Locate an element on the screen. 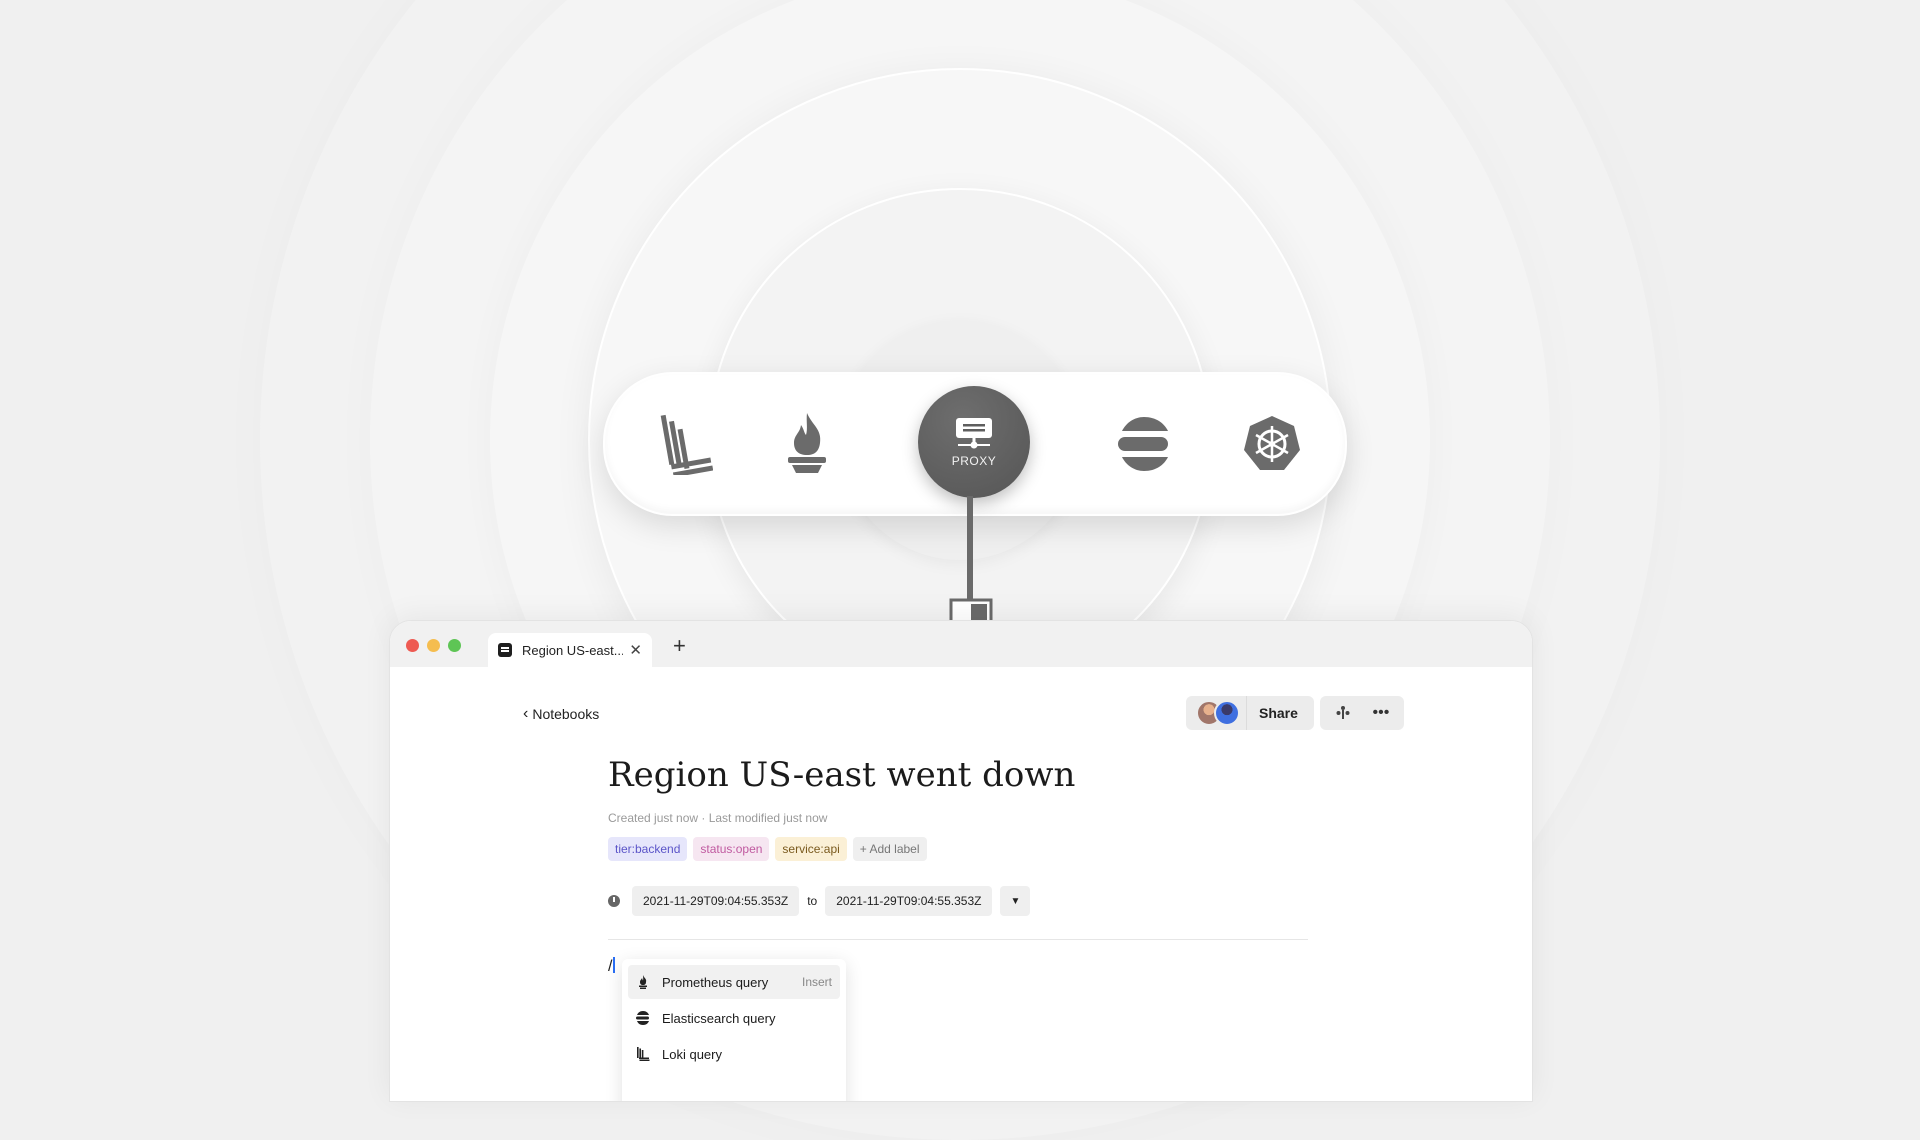 The height and width of the screenshot is (1140, 1920). browser-tab: Region US-east... ✕ is located at coordinates (570, 650).